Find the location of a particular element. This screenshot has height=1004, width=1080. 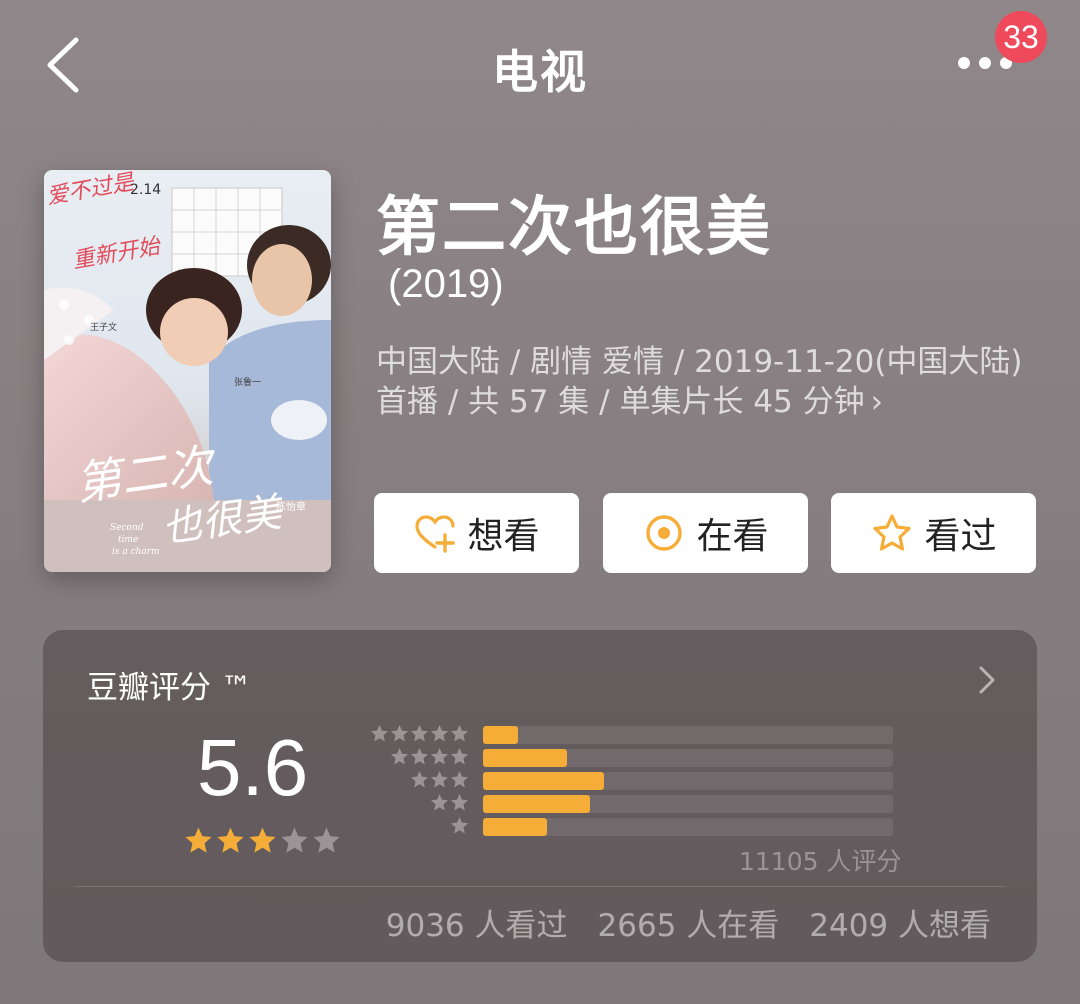

rating-stars is located at coordinates (262, 840).